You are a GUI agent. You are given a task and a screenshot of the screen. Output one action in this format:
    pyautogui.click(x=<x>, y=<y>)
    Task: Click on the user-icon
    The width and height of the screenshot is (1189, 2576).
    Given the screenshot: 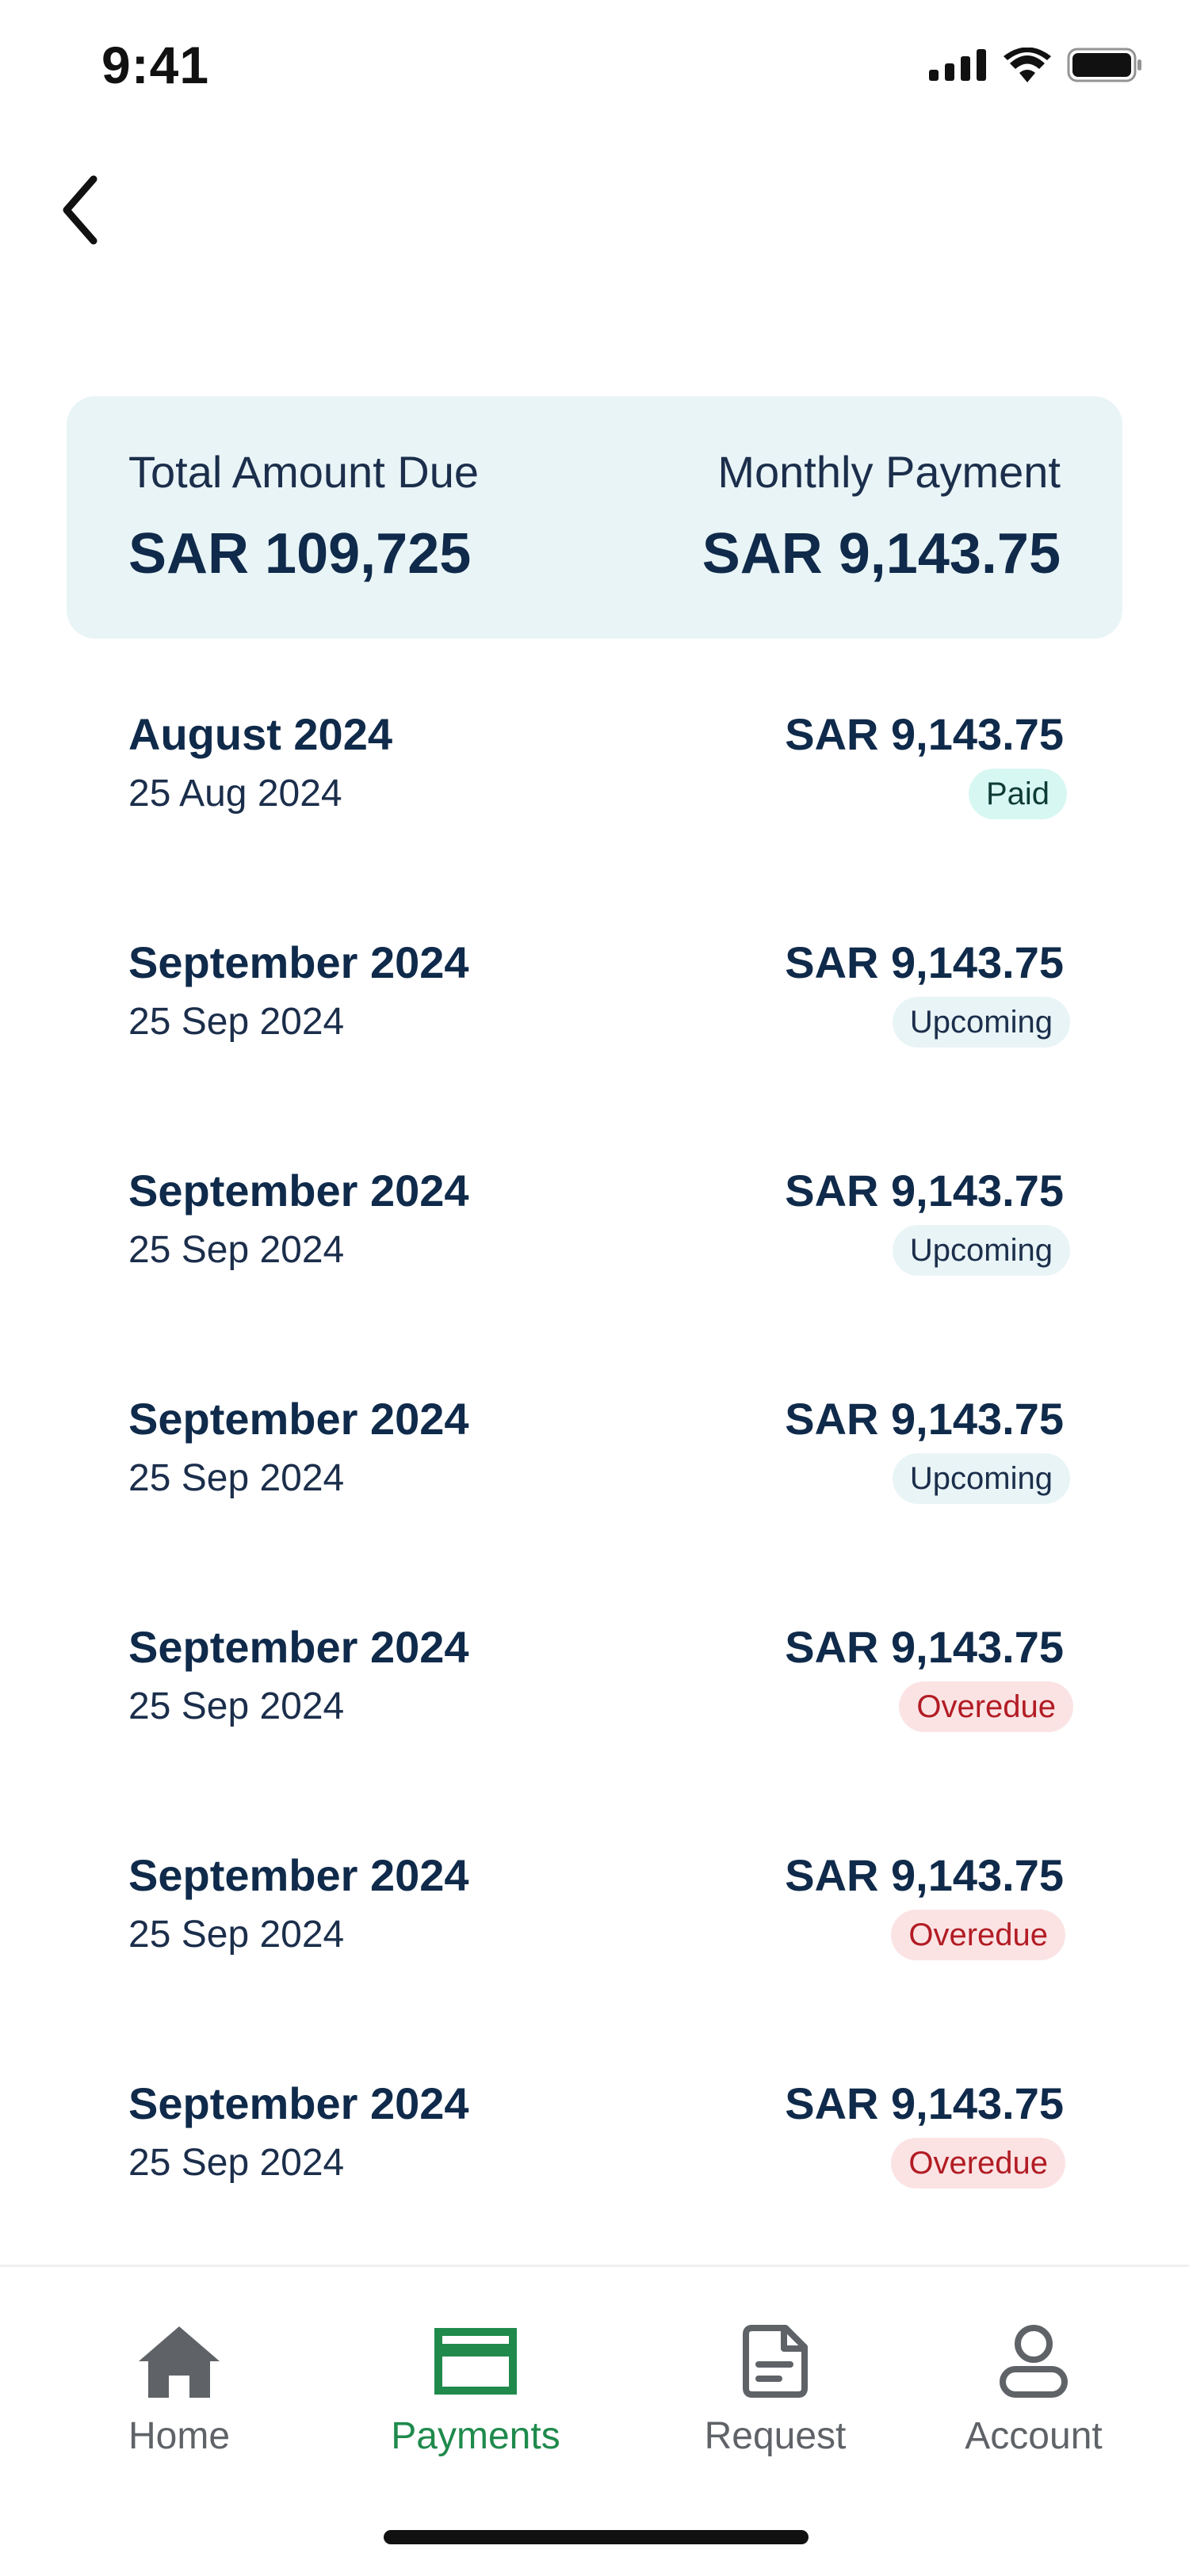 What is the action you would take?
    pyautogui.click(x=1033, y=2361)
    